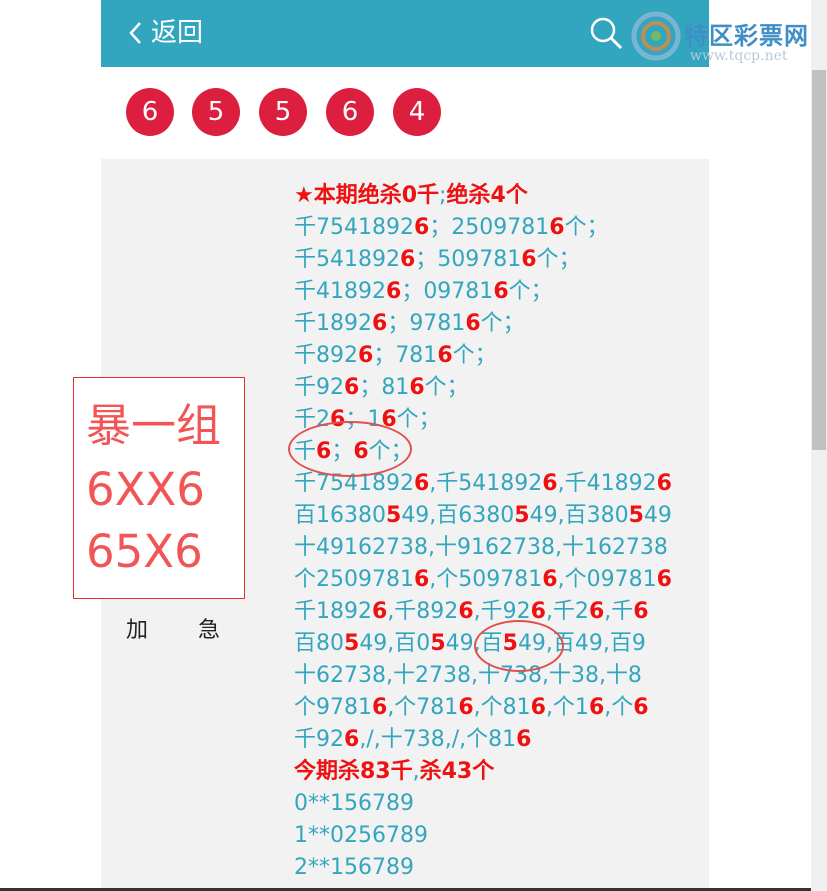 The width and height of the screenshot is (827, 891). Describe the element at coordinates (657, 515) in the screenshot. I see `line-text: 49` at that location.